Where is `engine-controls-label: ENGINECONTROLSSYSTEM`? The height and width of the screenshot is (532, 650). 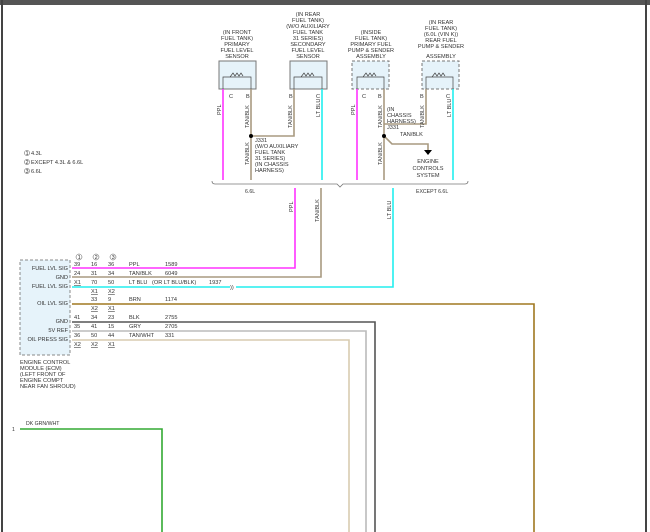
engine-controls-label: ENGINECONTROLSSYSTEM is located at coordinates (427, 169).